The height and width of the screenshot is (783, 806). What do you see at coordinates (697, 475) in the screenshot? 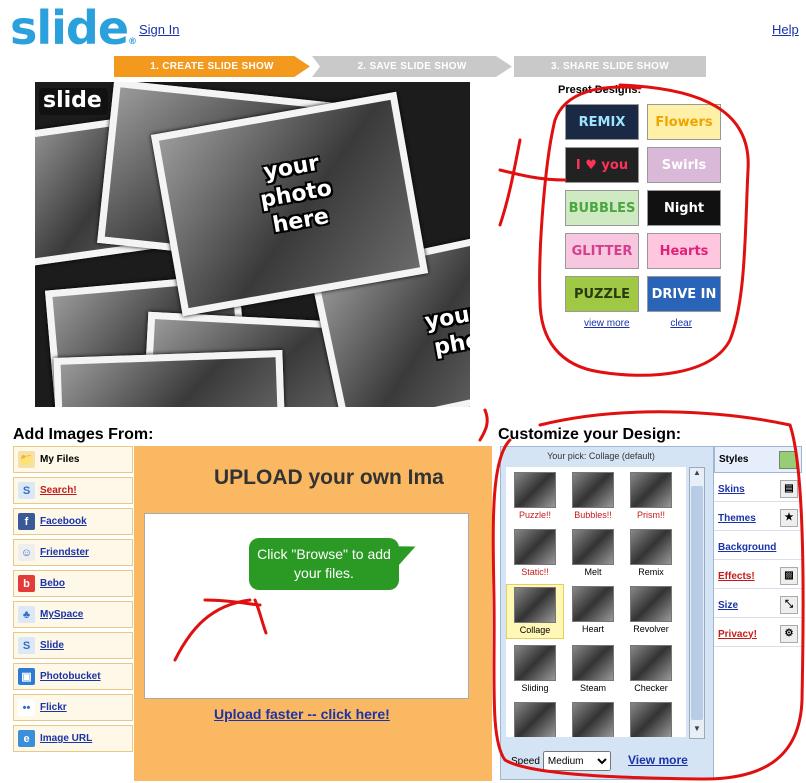
I see `scroll-up-arrow-icon: ▲` at bounding box center [697, 475].